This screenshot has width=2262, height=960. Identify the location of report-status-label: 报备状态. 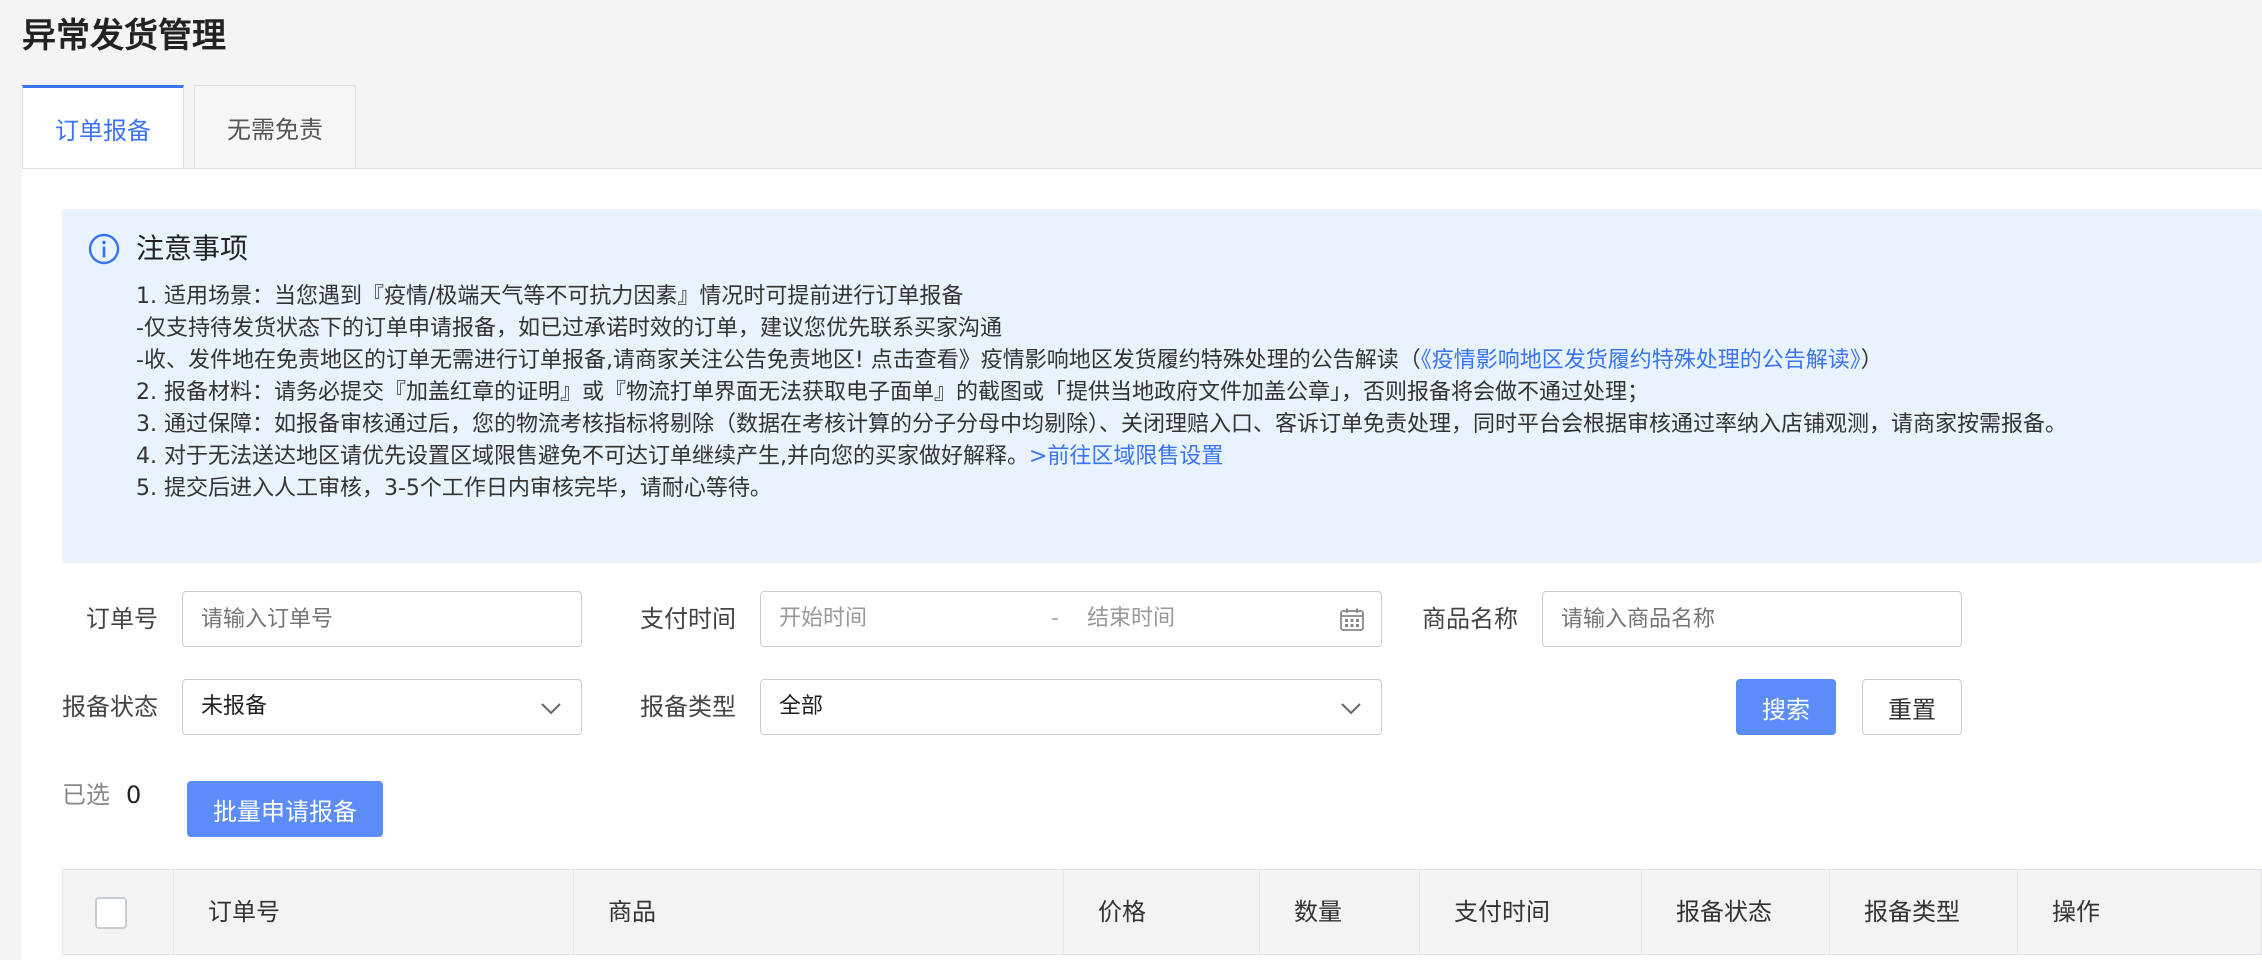
(110, 707).